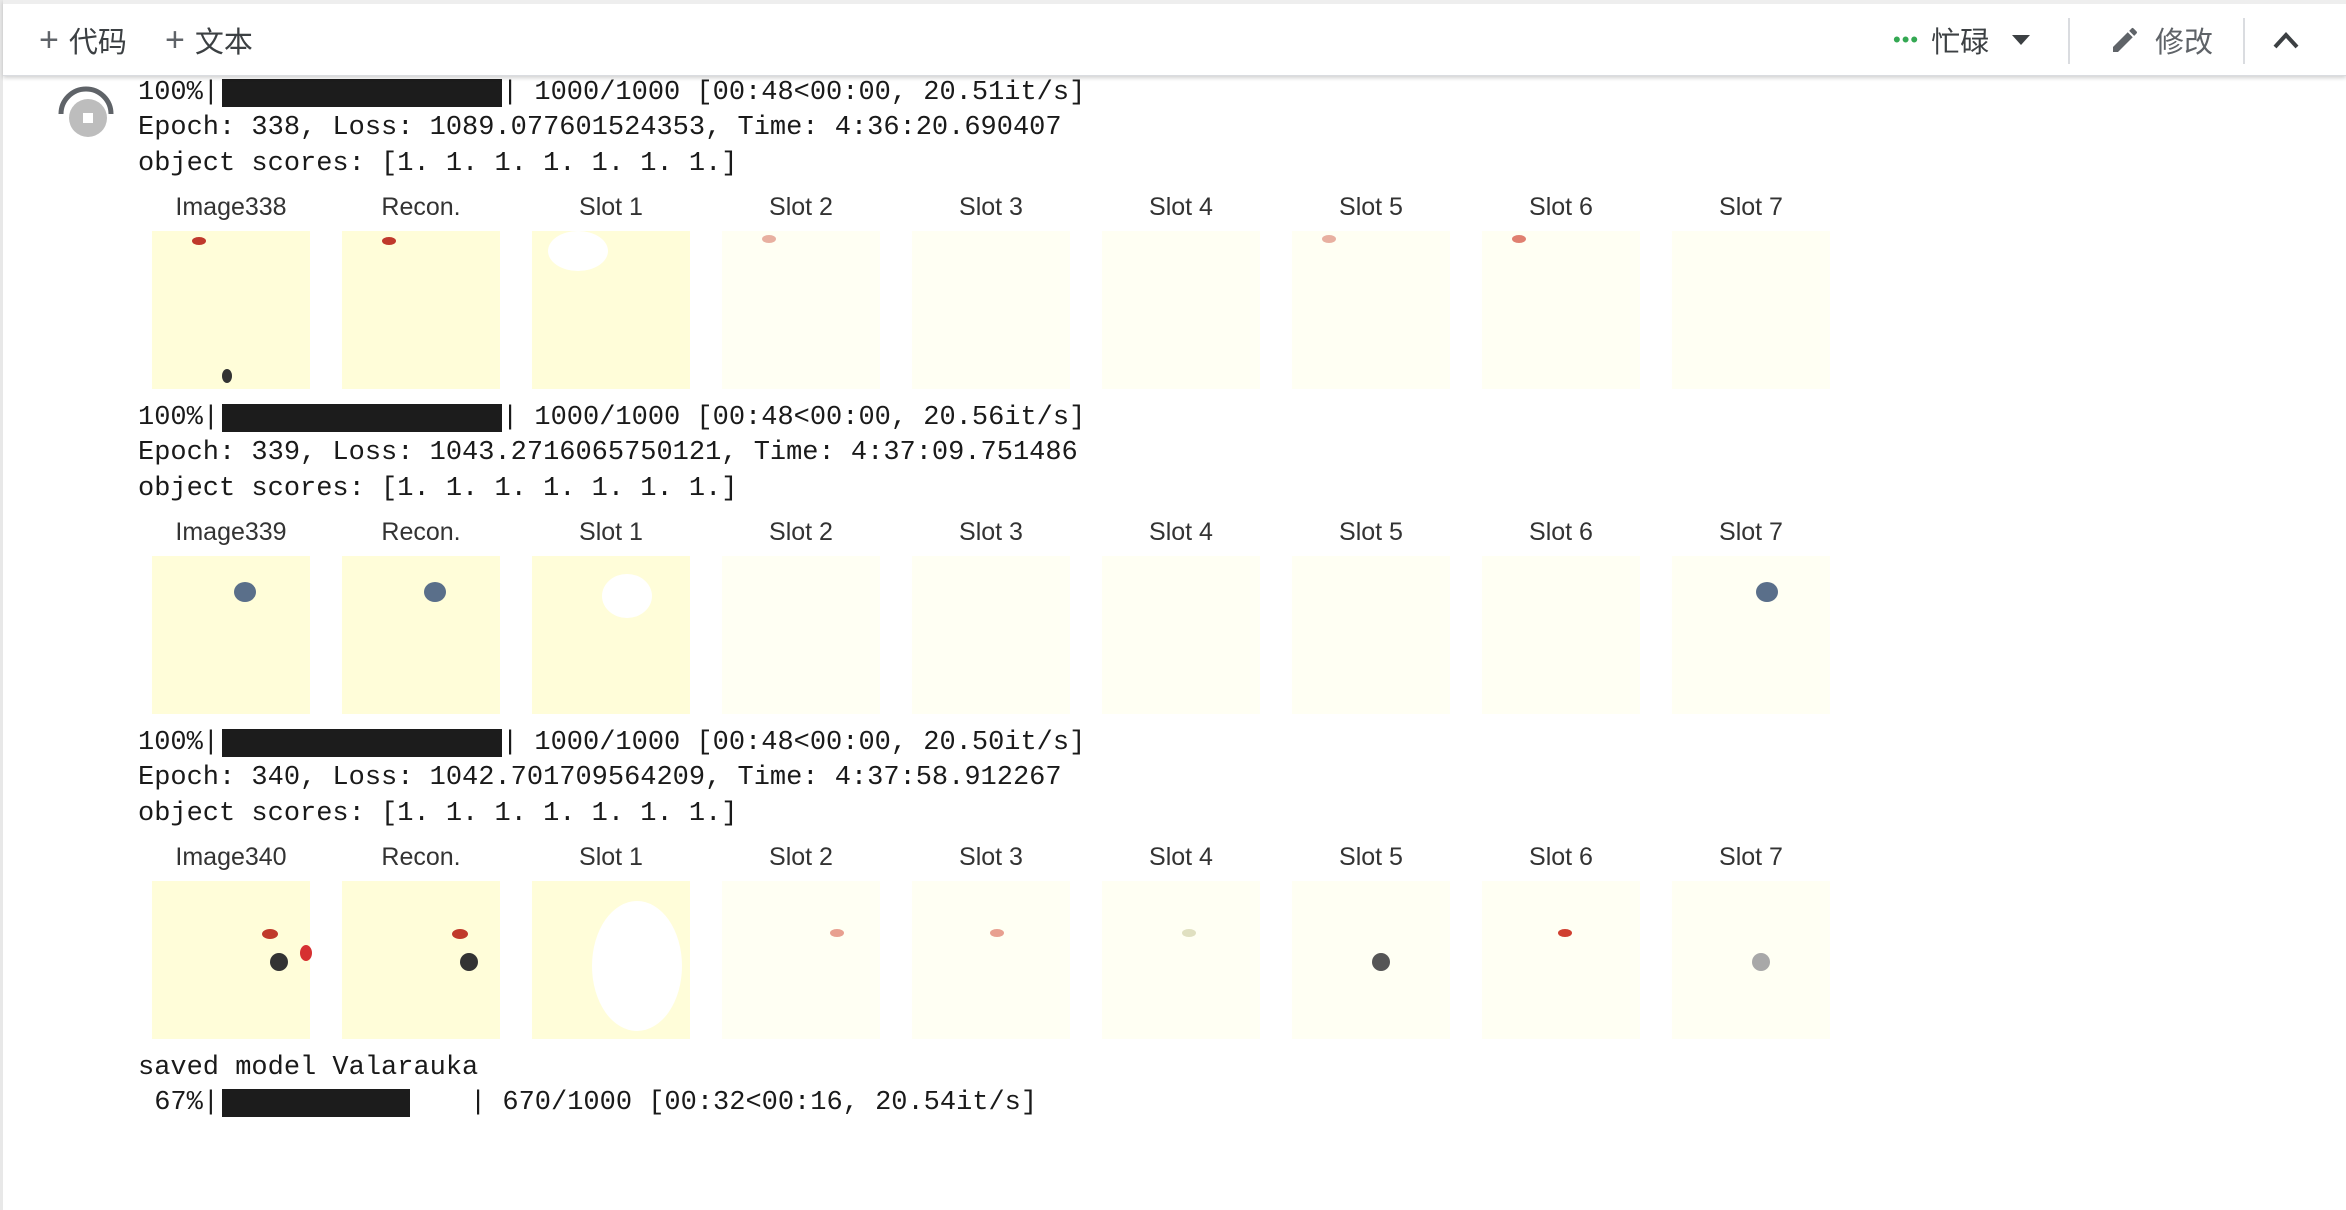 The height and width of the screenshot is (1210, 2346). What do you see at coordinates (231, 532) in the screenshot?
I see `panel-title: Image339` at bounding box center [231, 532].